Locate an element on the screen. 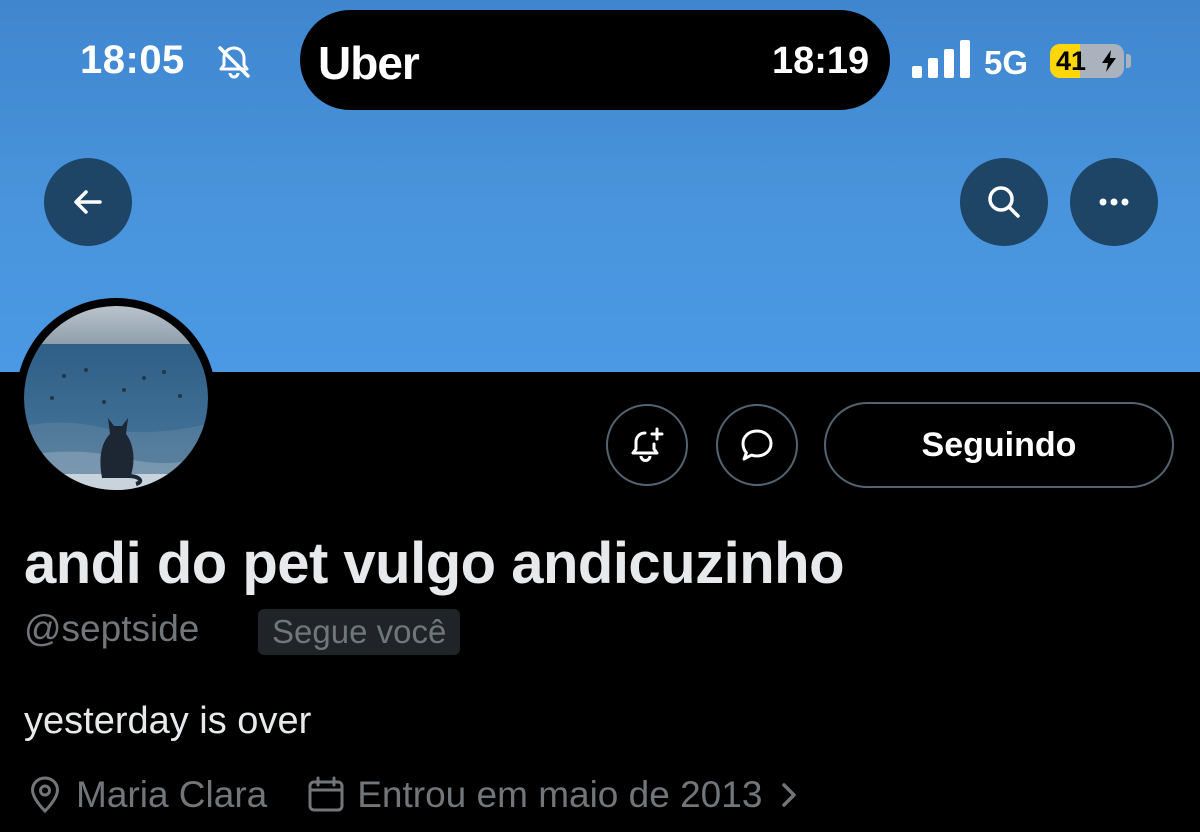 The image size is (1200, 832). profile-meta: Maria Clara Entrou em maio de 2013 is located at coordinates (413, 795).